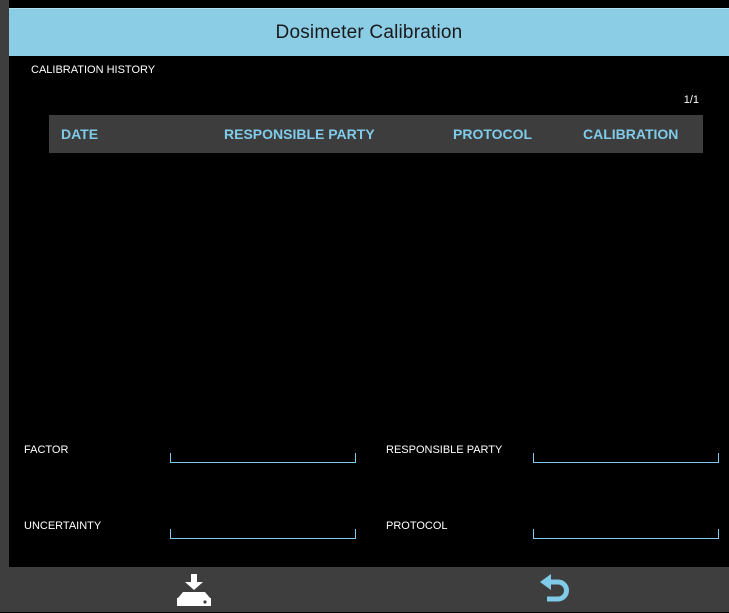  What do you see at coordinates (263, 458) in the screenshot?
I see `factor-field` at bounding box center [263, 458].